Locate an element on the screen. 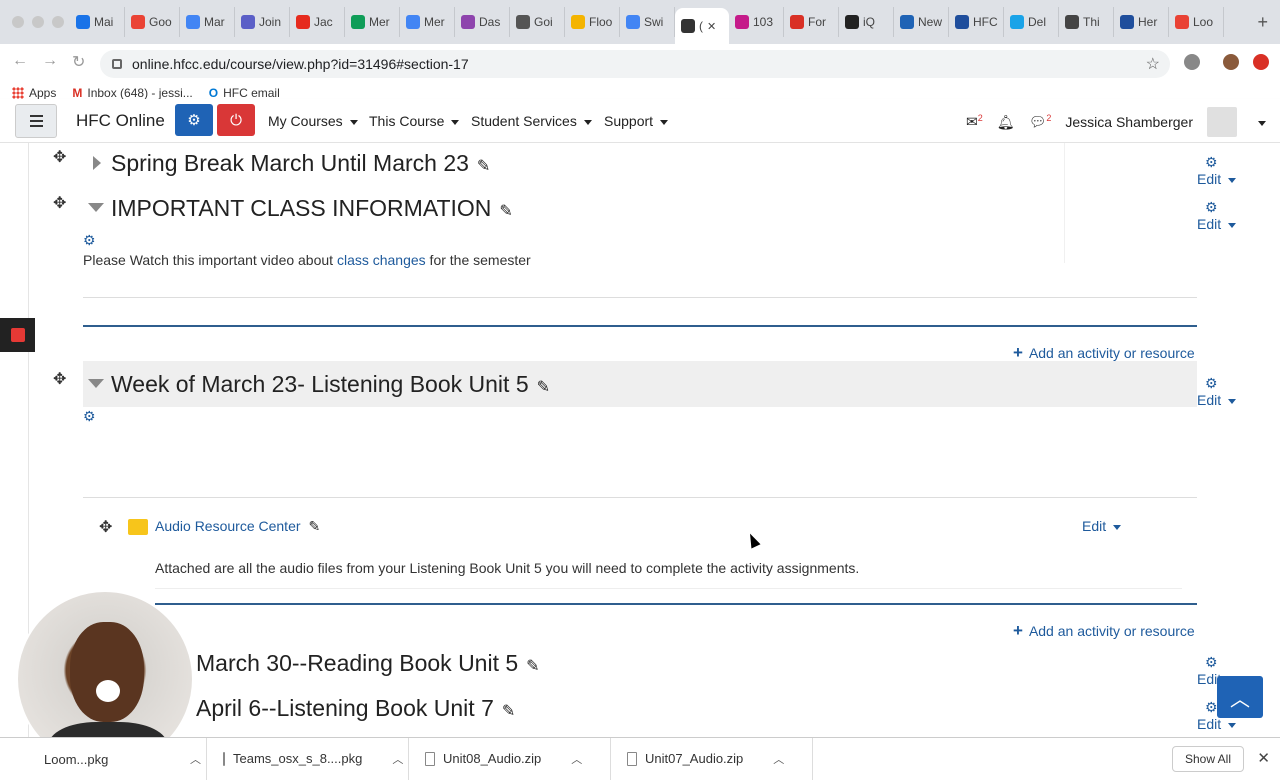 Image resolution: width=1280 pixels, height=780 pixels. profile-avatar-icon is located at coordinates (1231, 62).